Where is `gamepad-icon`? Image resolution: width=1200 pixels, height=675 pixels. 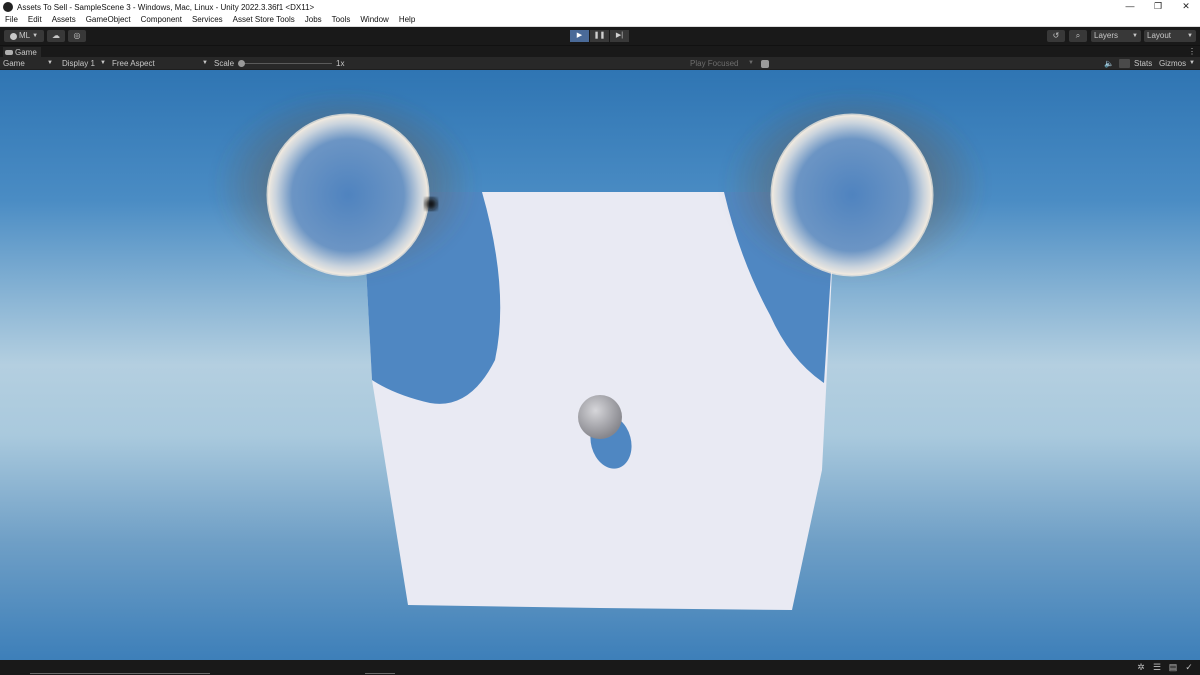 gamepad-icon is located at coordinates (9, 52).